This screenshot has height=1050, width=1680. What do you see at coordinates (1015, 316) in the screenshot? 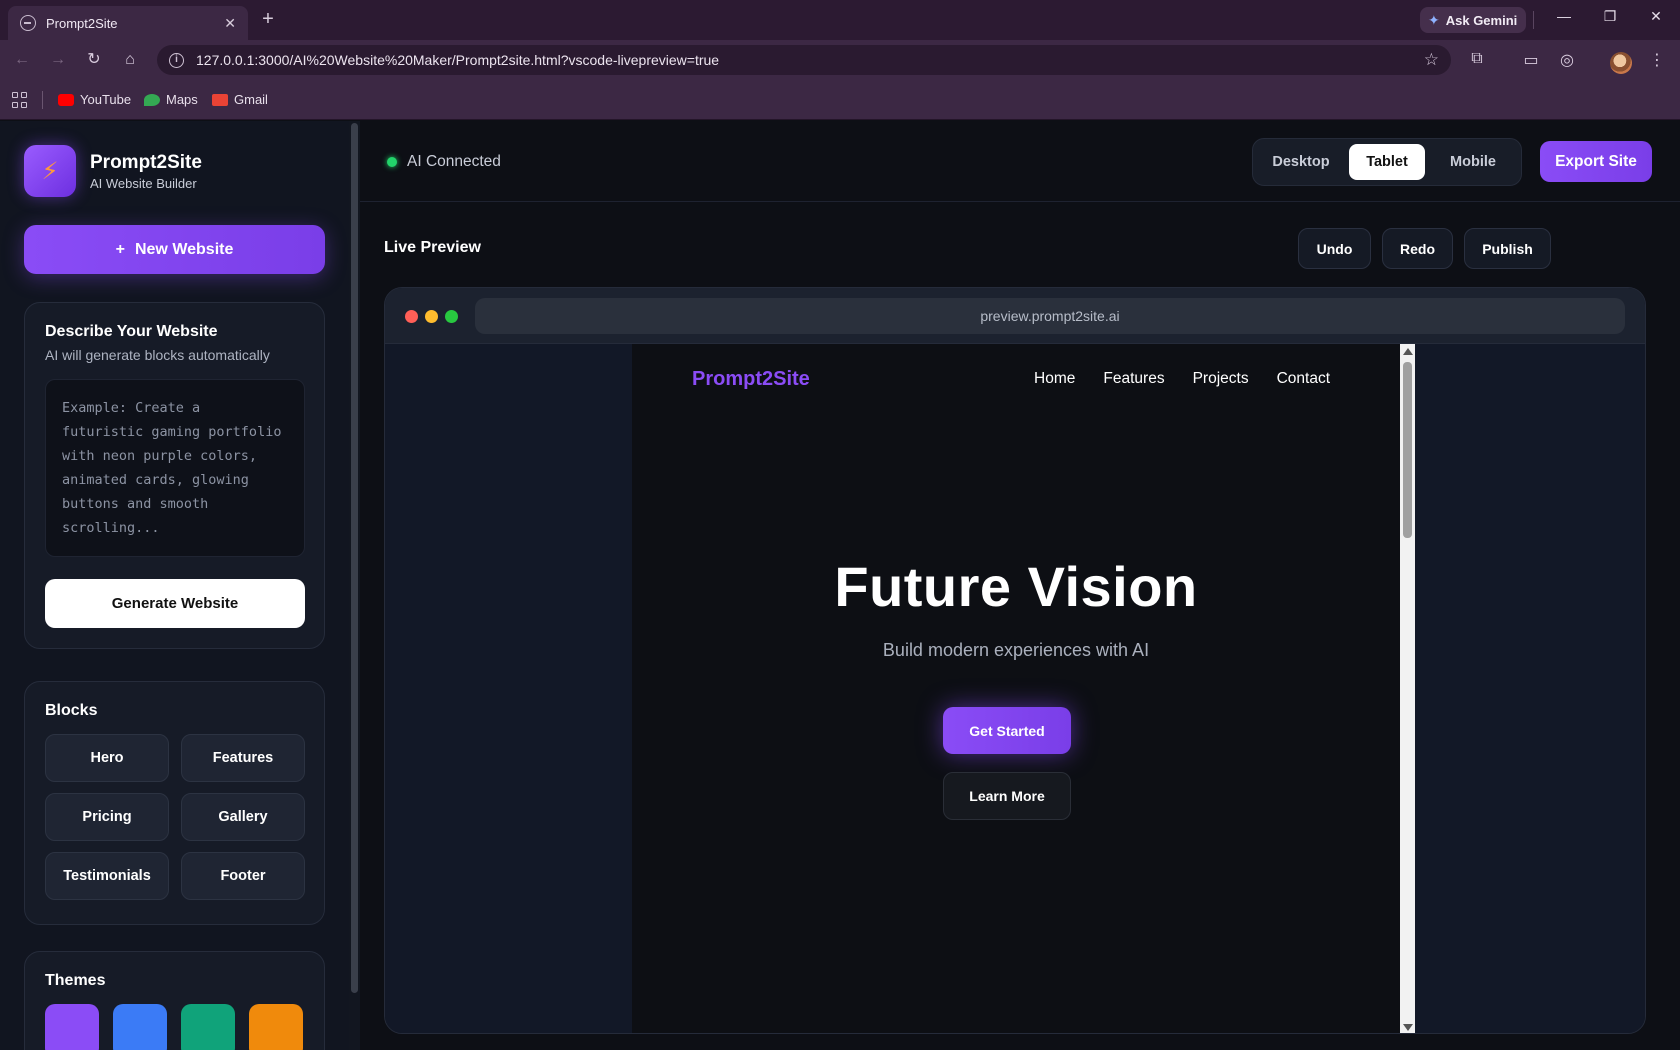
I see `preview-frame-bar: preview.prompt2site.ai` at bounding box center [1015, 316].